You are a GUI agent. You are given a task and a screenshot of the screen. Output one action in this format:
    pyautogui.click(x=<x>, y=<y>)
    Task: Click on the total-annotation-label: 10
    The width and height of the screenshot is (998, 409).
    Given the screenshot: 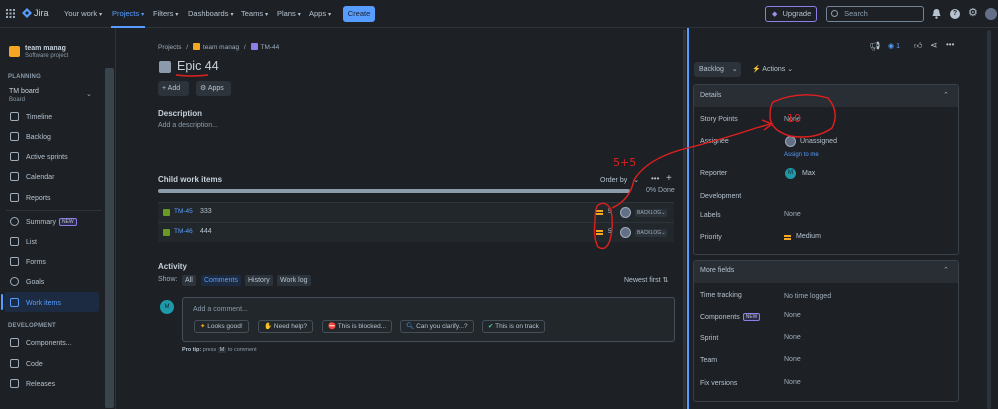 What is the action you would take?
    pyautogui.click(x=794, y=118)
    